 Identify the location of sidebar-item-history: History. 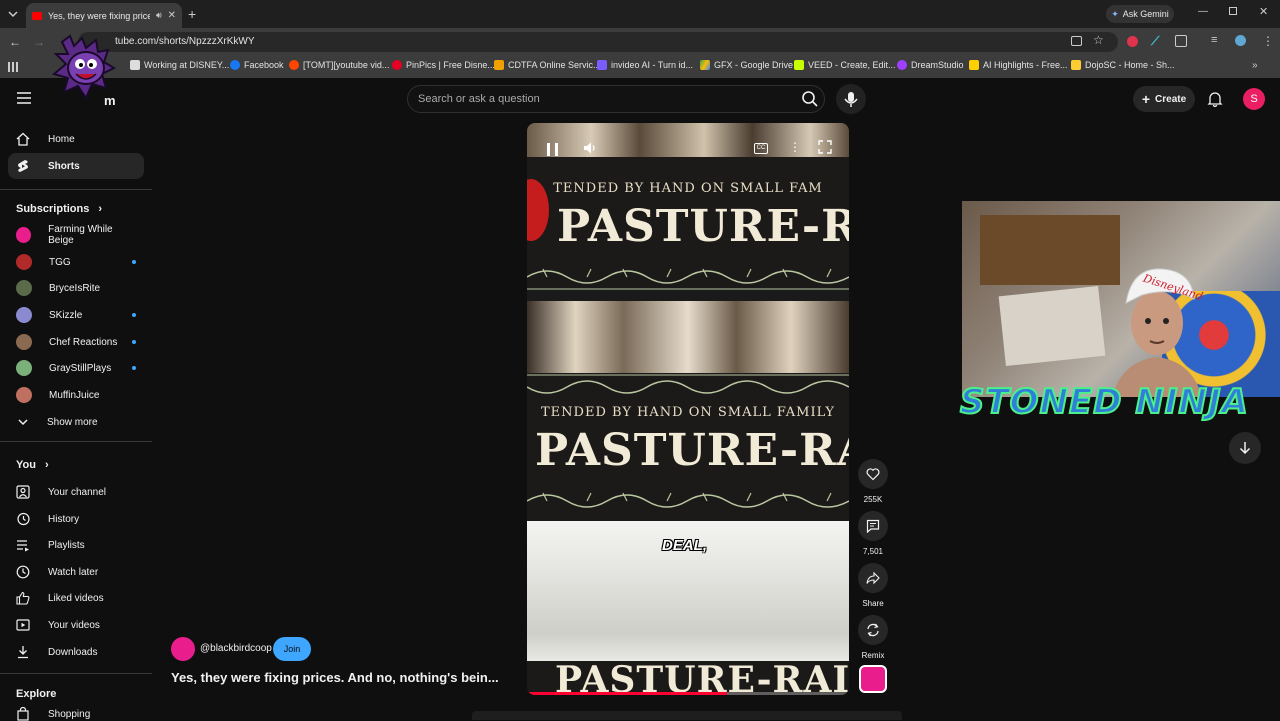
(76, 519).